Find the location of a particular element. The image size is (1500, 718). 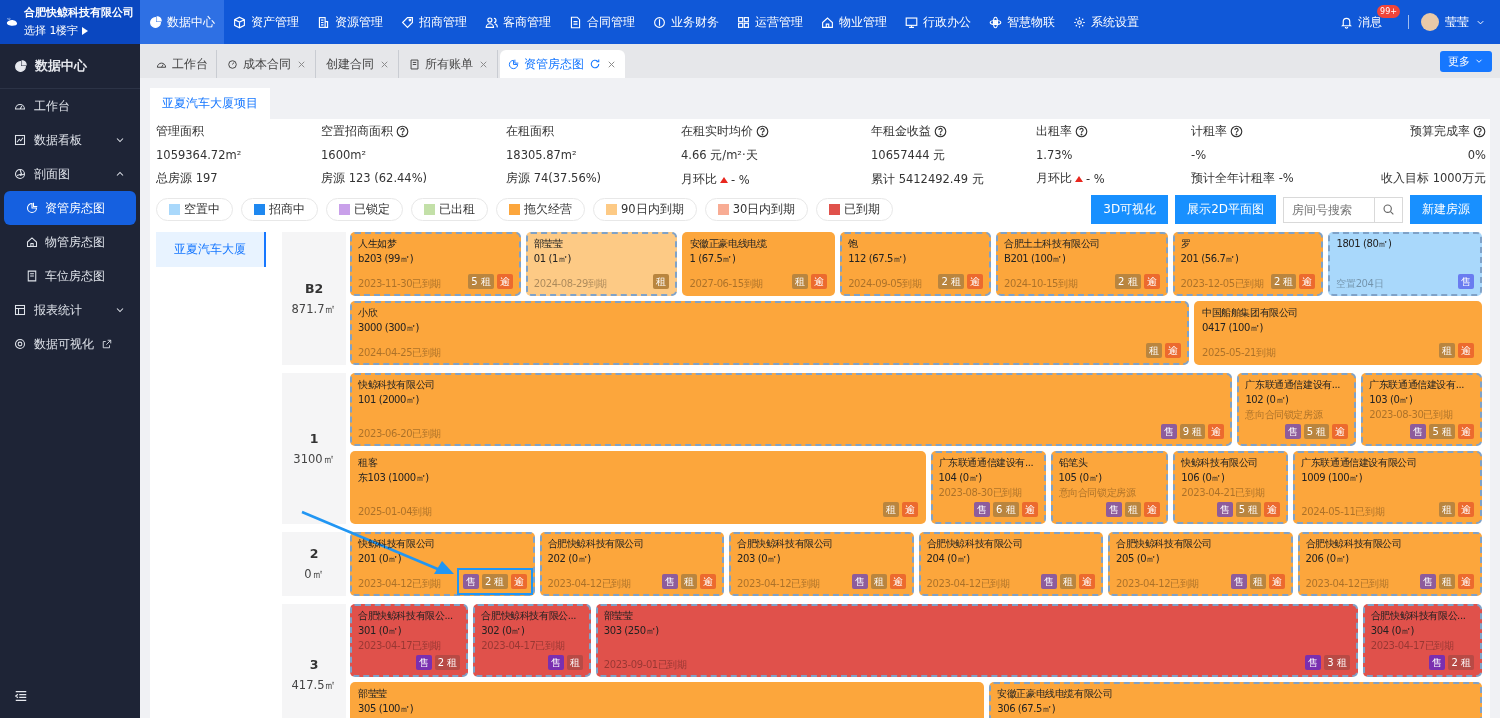

page-tab: 工作台 is located at coordinates (182, 64).